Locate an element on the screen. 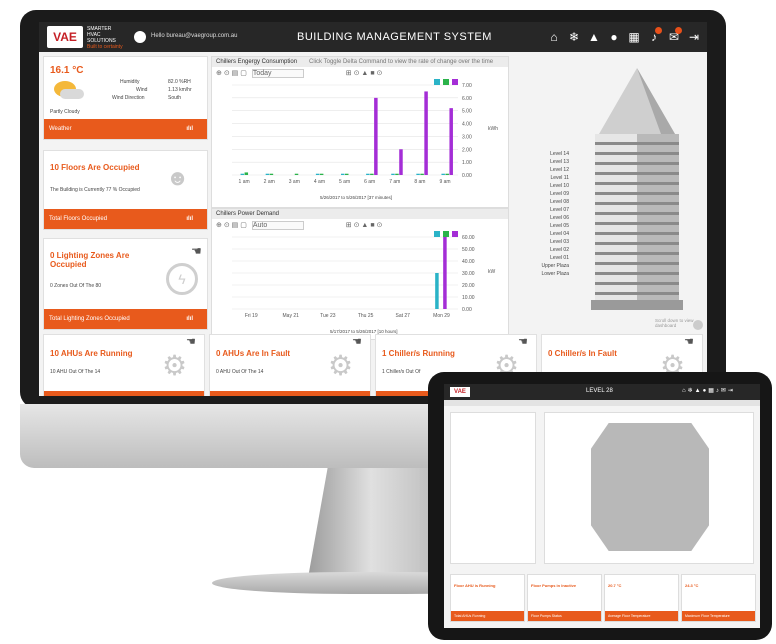 Image resolution: width=776 pixels, height=644 pixels. tablet-header-icons: ⌂❄▲●▦♪✉⇥ is located at coordinates (708, 390).